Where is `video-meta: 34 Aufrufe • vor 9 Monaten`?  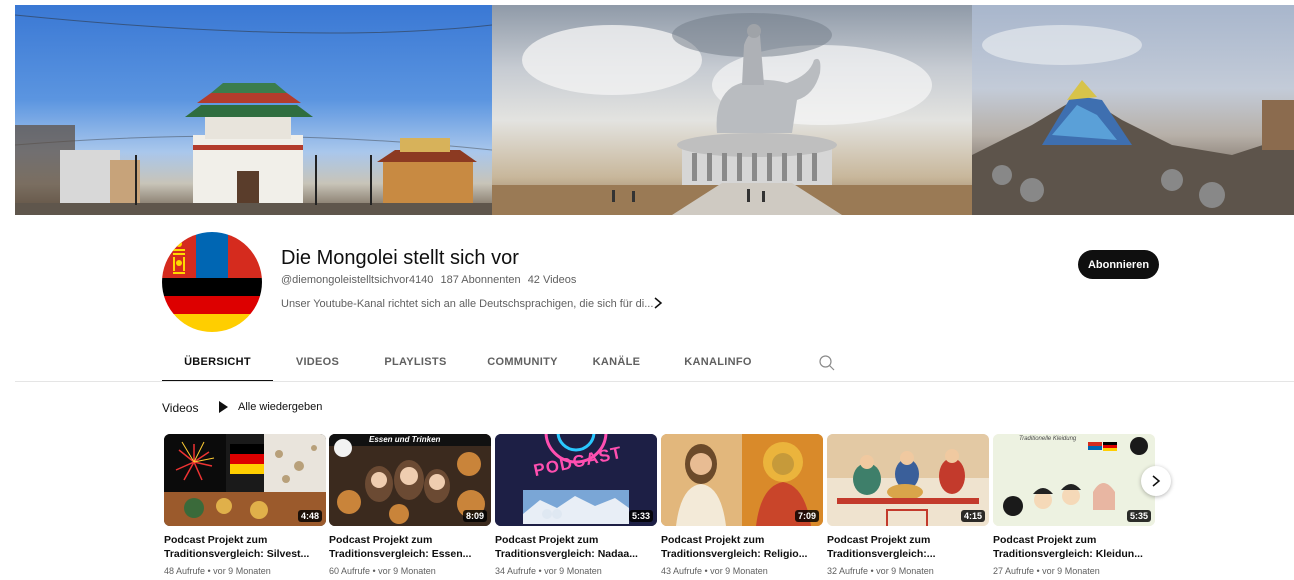
video-meta: 34 Aufrufe • vor 9 Monaten is located at coordinates (548, 571).